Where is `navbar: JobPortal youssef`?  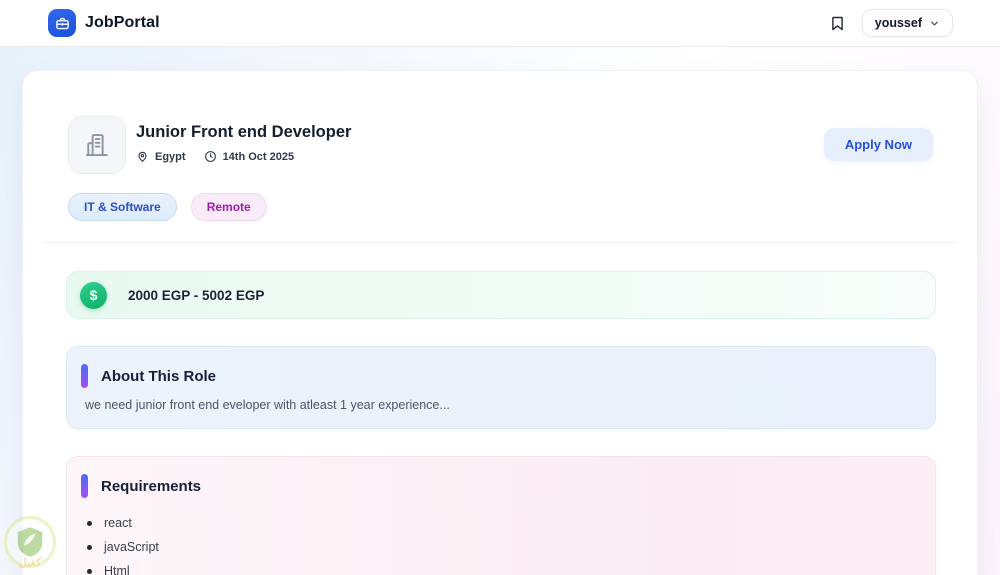
navbar: JobPortal youssef is located at coordinates (500, 23).